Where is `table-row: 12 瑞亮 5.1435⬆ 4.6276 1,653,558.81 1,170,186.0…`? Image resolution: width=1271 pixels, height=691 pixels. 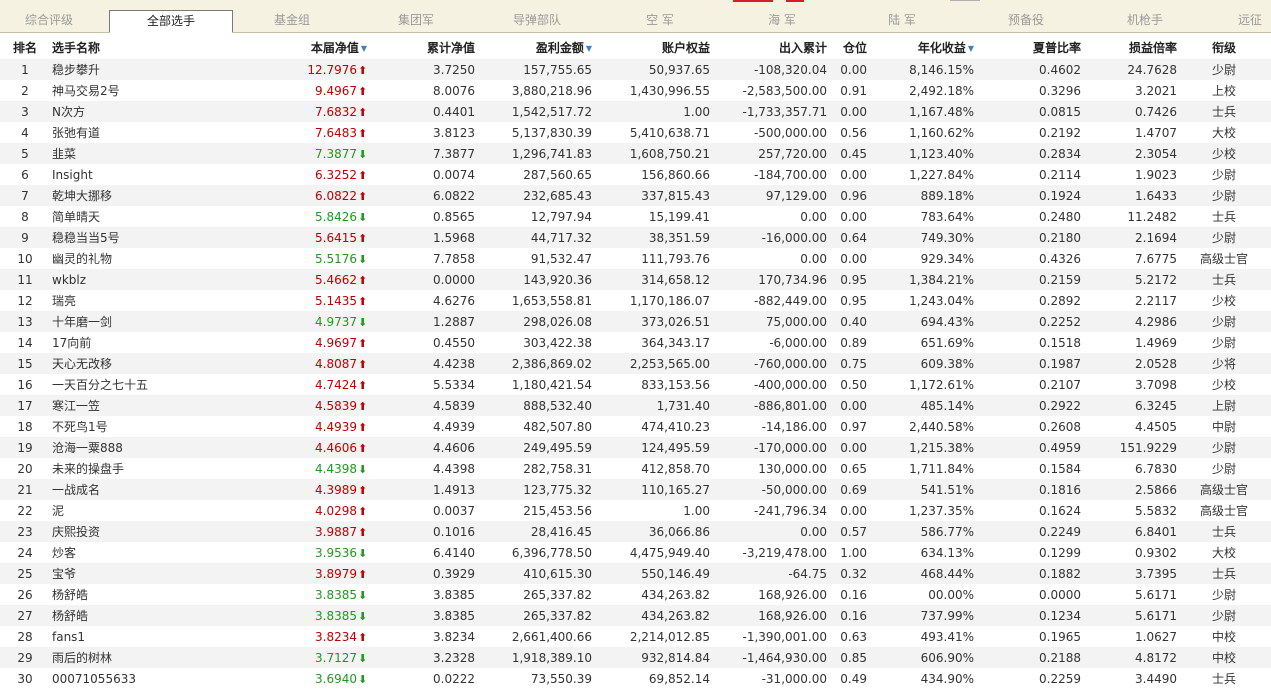
table-row: 12 瑞亮 5.1435⬆ 4.6276 1,653,558.81 1,170,186.0… is located at coordinates (635, 300).